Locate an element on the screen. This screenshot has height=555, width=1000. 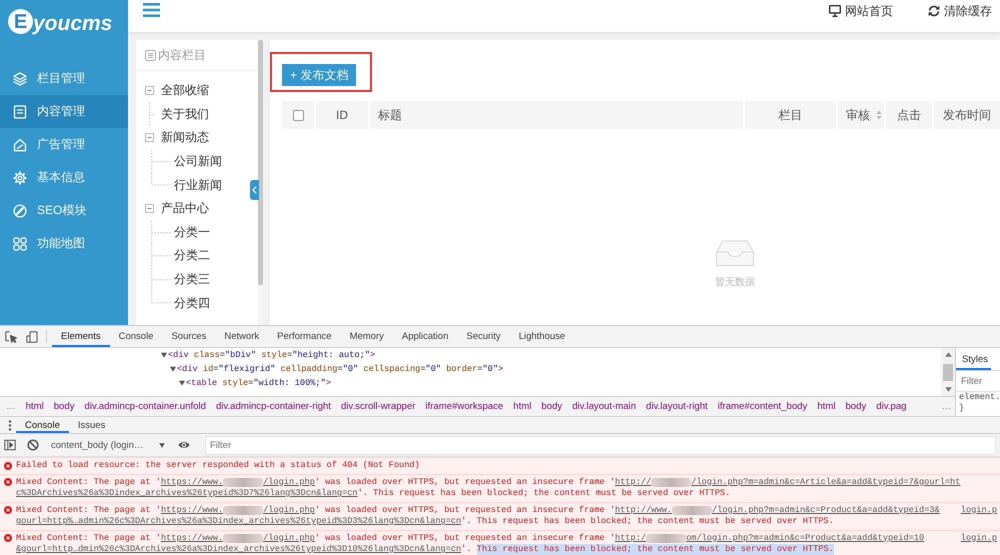
more-options-icon is located at coordinates (10, 425).